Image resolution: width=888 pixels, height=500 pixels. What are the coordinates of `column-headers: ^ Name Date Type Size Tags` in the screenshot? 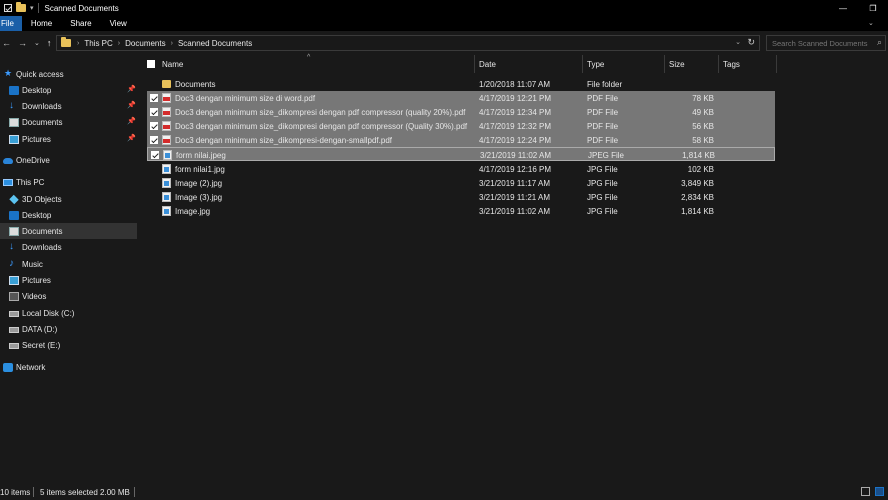 It's located at (513, 63).